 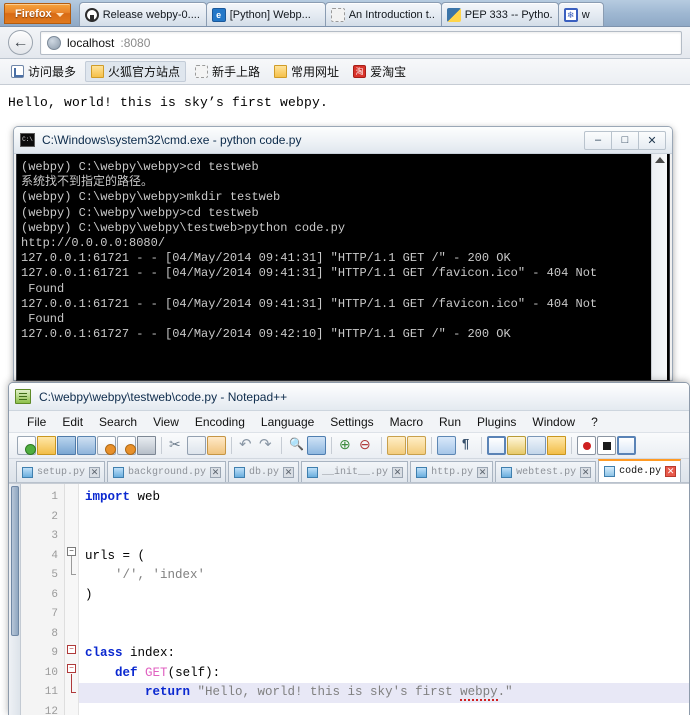 What do you see at coordinates (516, 445) in the screenshot?
I see `document-map-icon` at bounding box center [516, 445].